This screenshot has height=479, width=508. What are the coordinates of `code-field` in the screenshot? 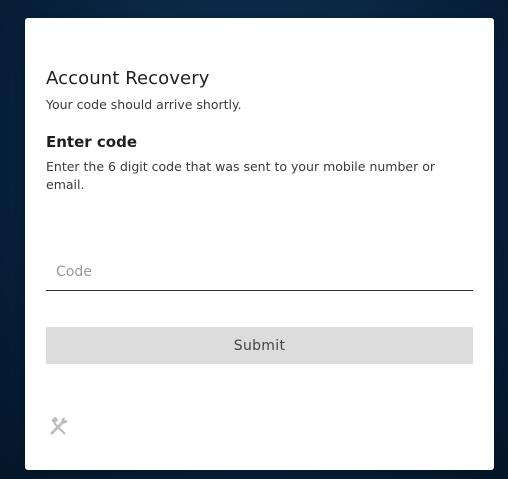 It's located at (259, 273).